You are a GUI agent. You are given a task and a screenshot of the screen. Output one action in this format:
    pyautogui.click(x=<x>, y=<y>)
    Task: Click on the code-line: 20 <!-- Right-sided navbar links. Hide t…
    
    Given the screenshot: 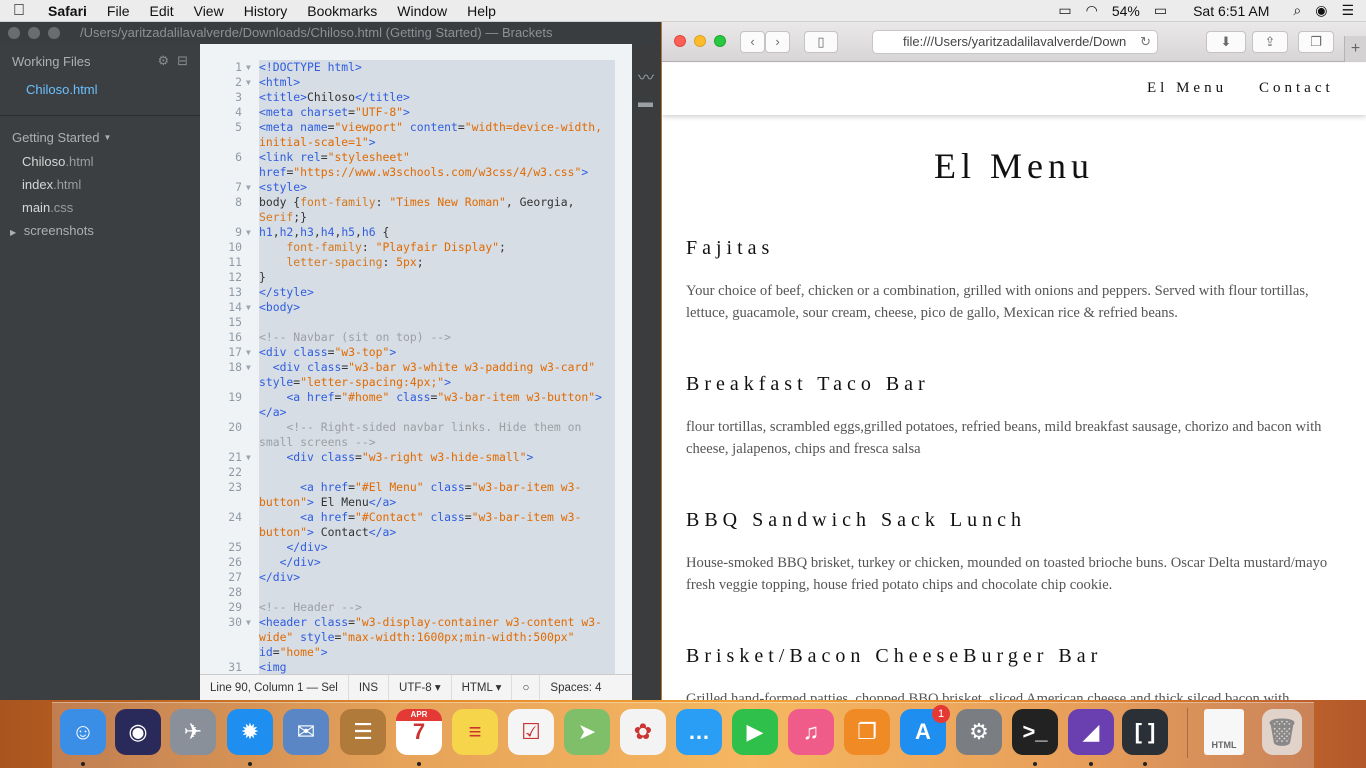 What is the action you would take?
    pyautogui.click(x=416, y=435)
    